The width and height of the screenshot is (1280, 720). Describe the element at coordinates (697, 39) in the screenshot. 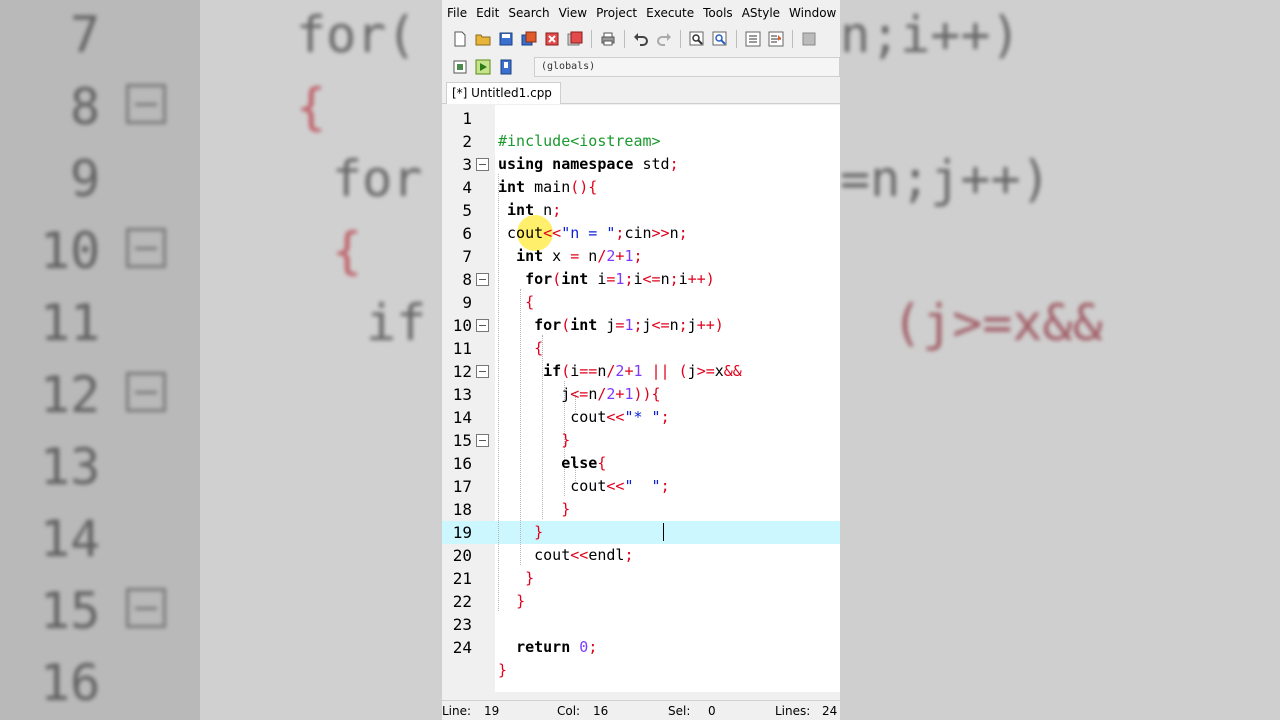

I see `find-icon` at that location.